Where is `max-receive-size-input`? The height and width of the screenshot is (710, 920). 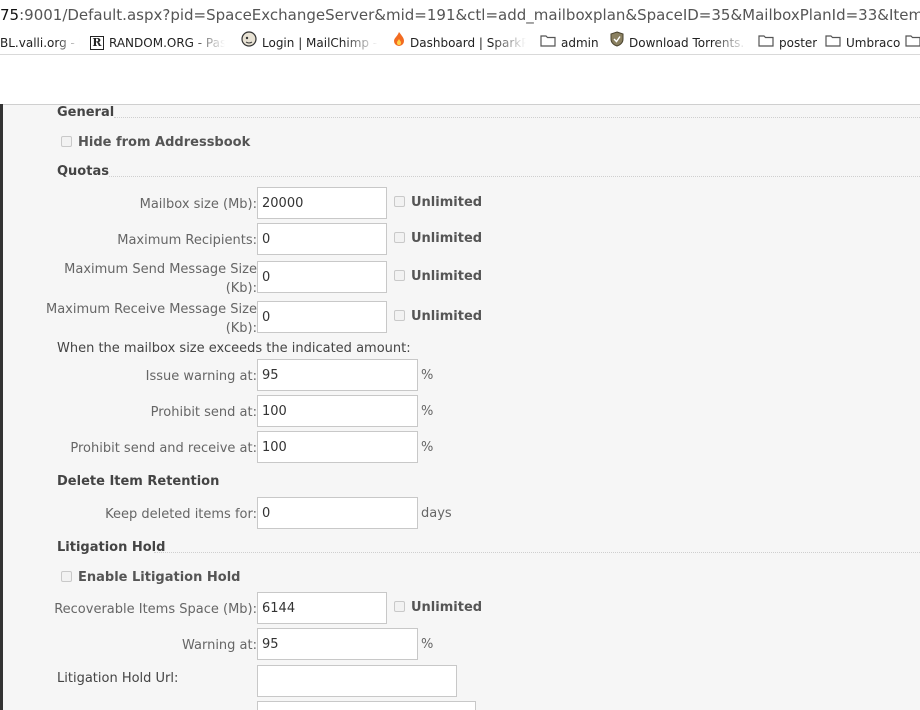 max-receive-size-input is located at coordinates (322, 317).